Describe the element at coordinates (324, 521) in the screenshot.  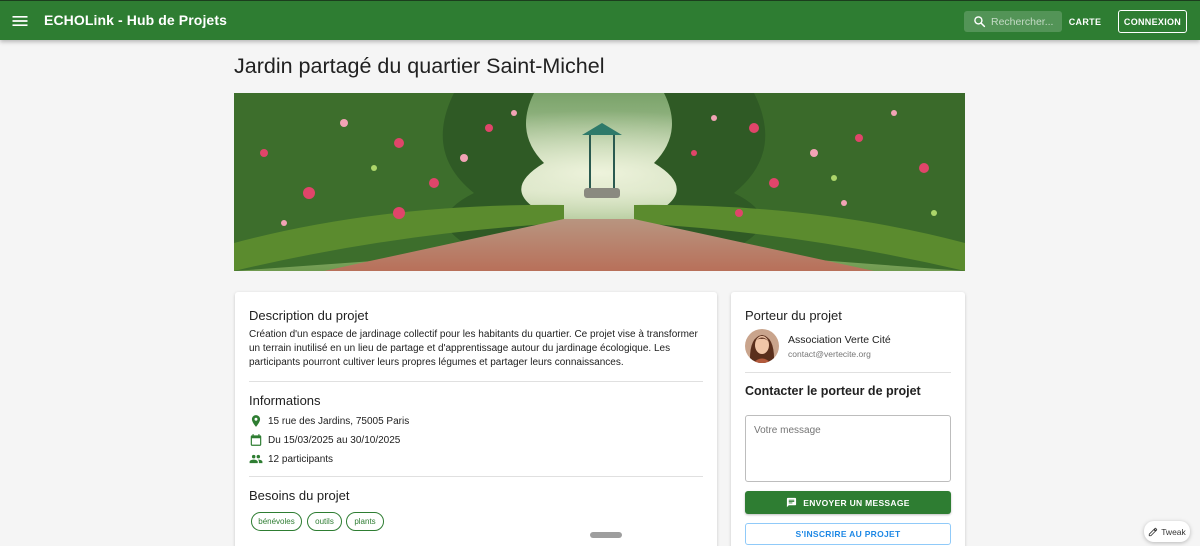
I see `need-chip: outils` at that location.